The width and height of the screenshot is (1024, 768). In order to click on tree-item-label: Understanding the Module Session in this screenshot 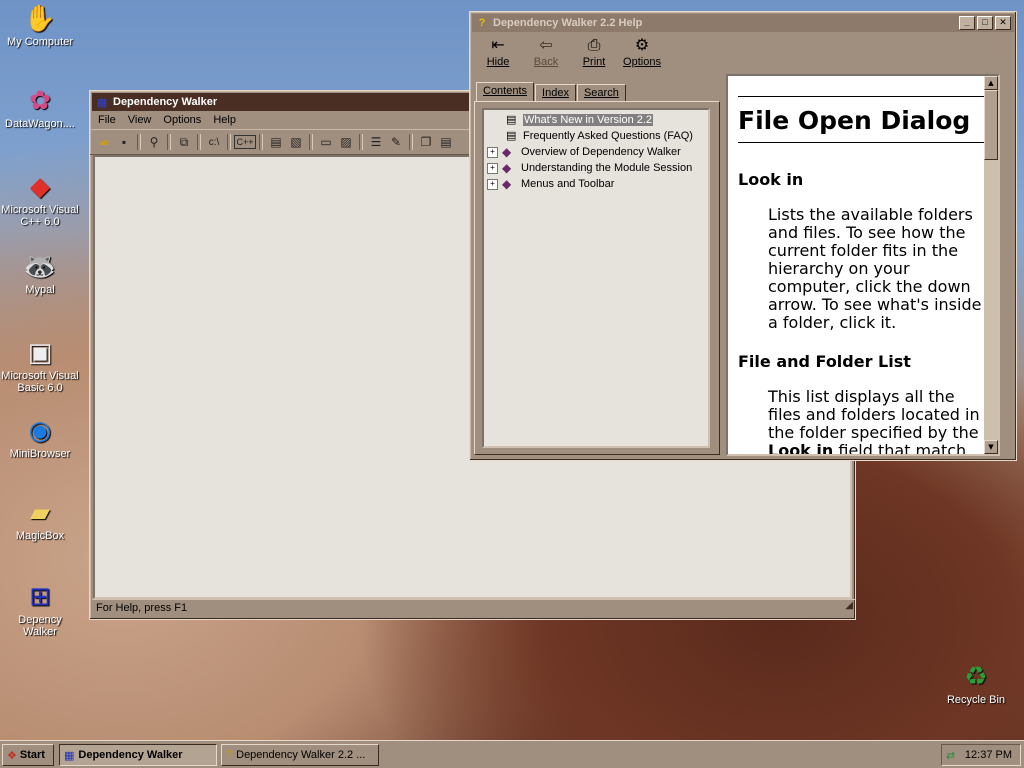, I will do `click(607, 168)`.